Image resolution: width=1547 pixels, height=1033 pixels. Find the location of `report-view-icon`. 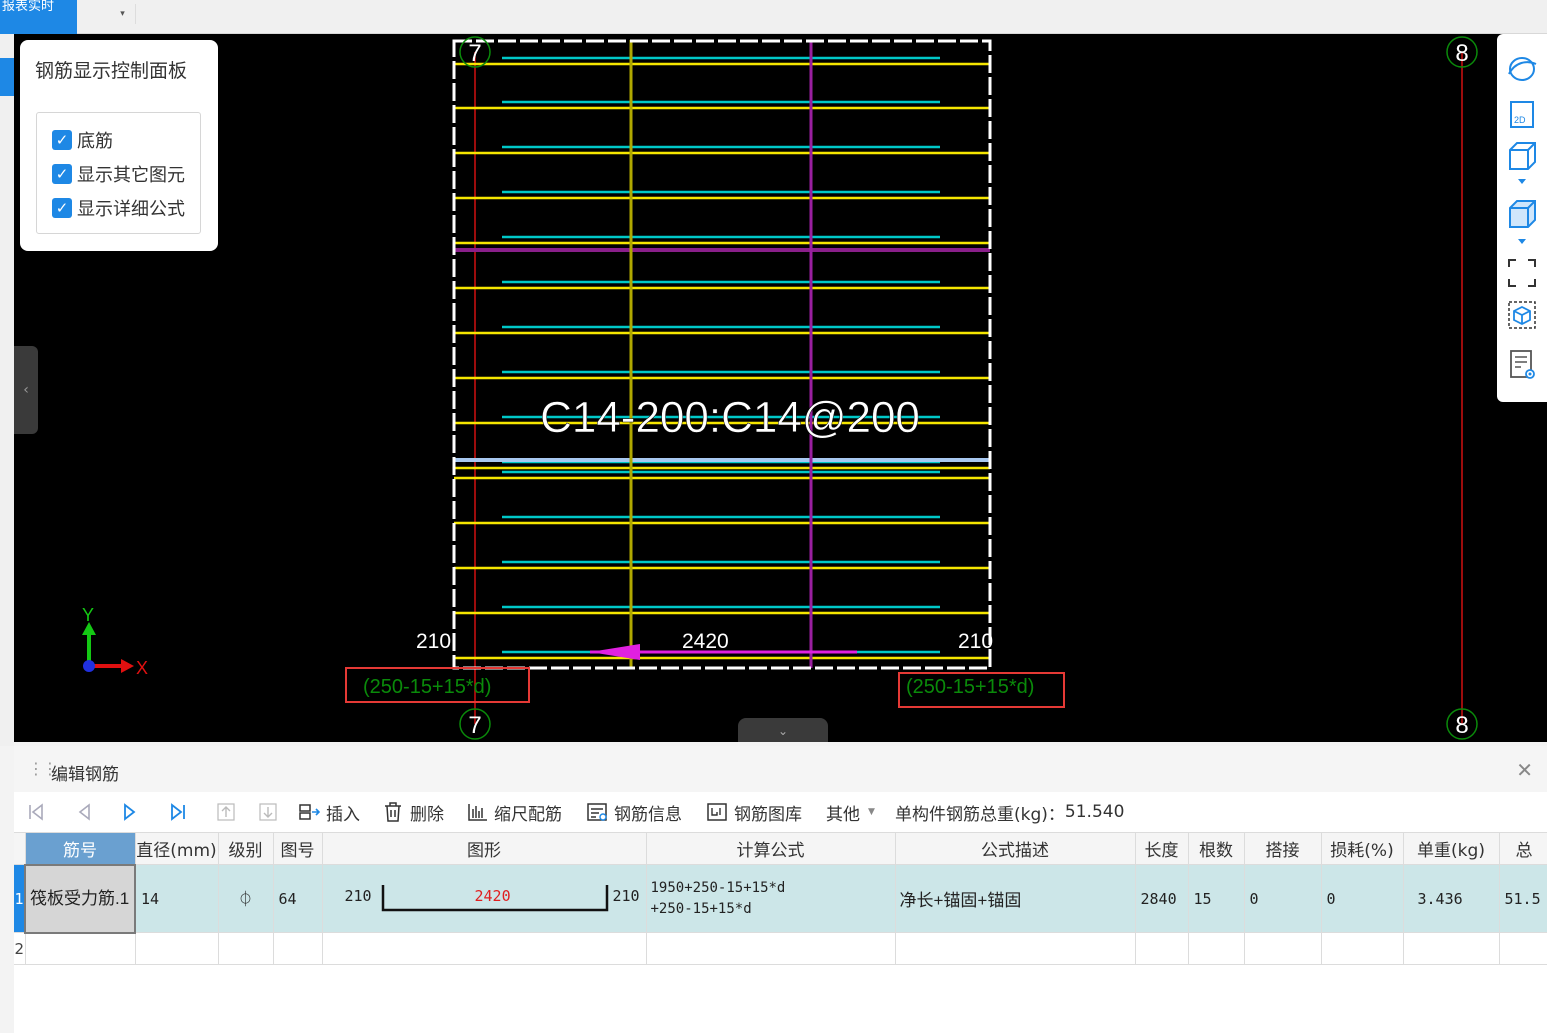

report-view-icon is located at coordinates (1522, 365).